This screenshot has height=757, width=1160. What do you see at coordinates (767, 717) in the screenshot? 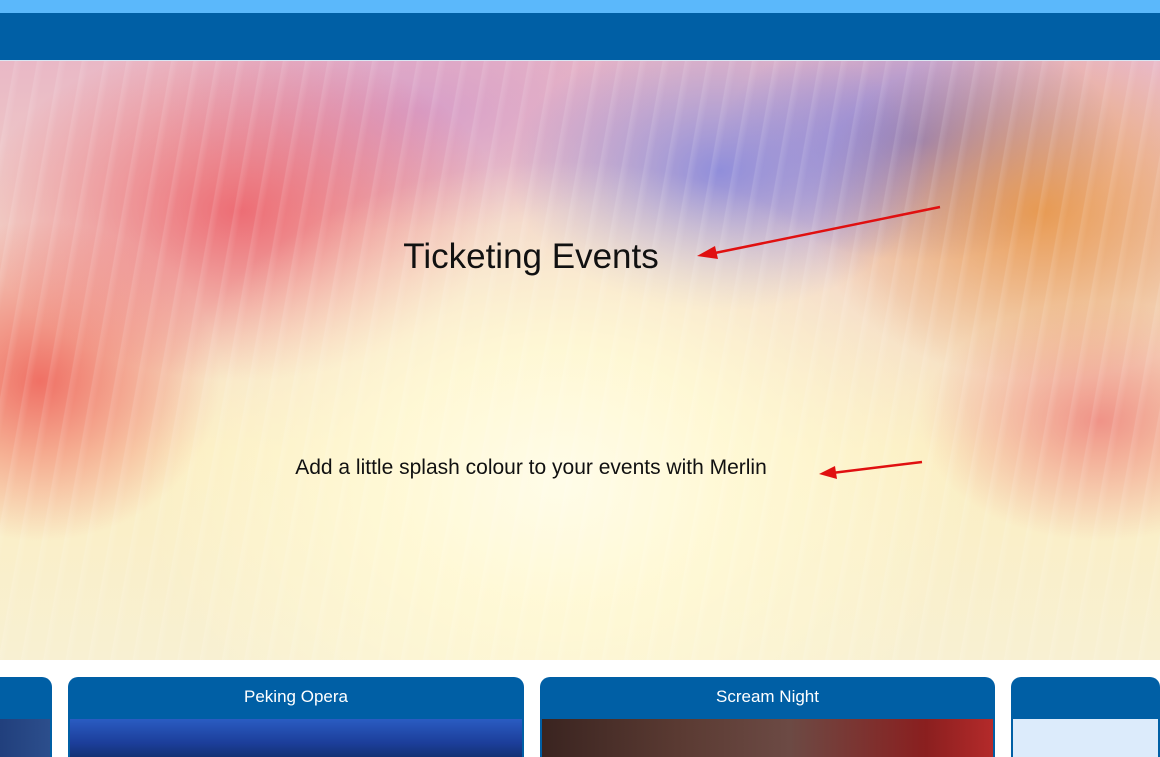
I see `event-card-scream-night: Scream Night` at bounding box center [767, 717].